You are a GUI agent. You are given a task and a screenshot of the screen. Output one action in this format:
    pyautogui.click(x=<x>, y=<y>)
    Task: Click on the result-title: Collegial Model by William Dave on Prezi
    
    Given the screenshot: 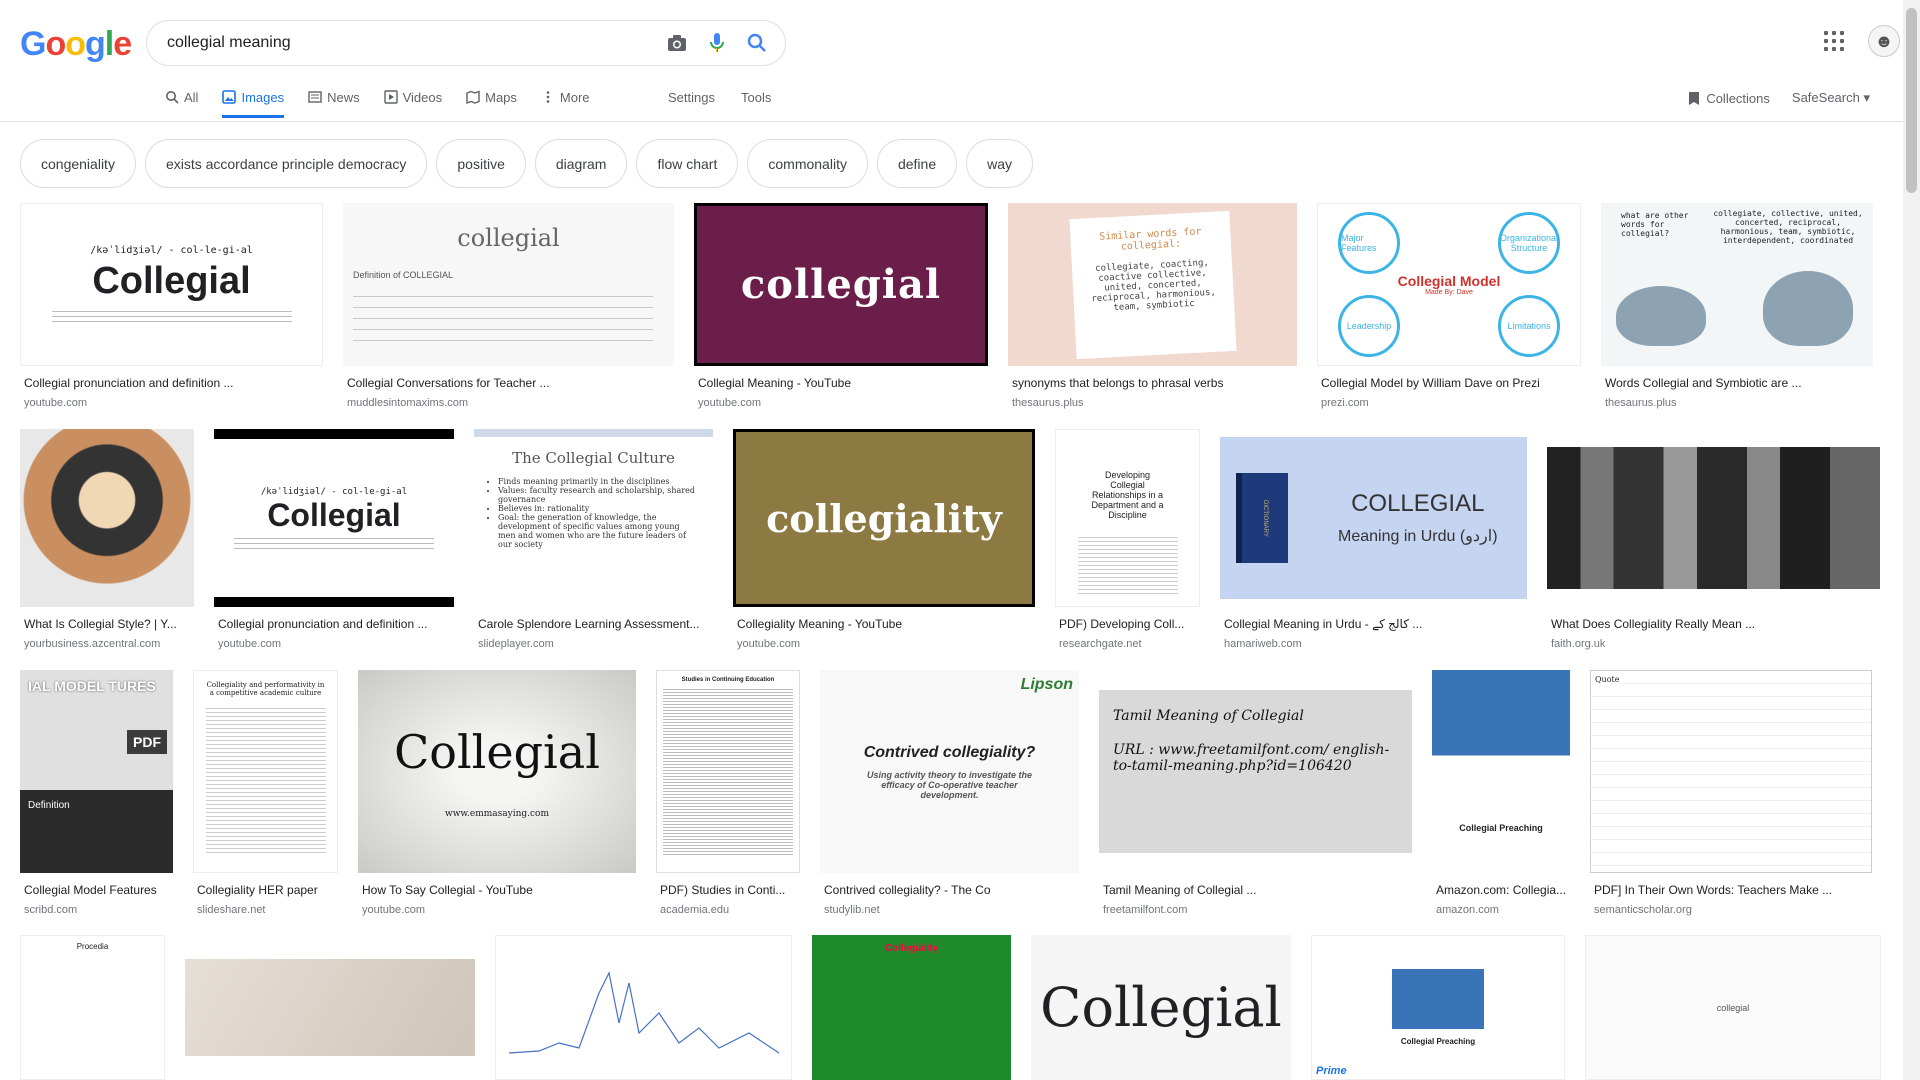 What is the action you would take?
    pyautogui.click(x=1449, y=383)
    